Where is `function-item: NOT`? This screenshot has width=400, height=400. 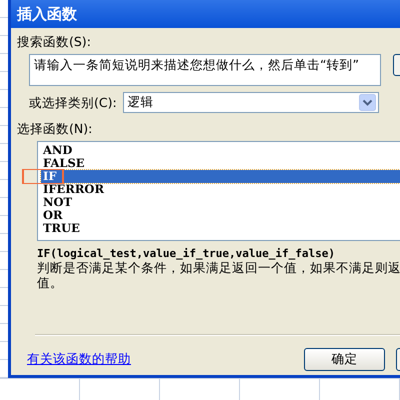 function-item: NOT is located at coordinates (220, 202).